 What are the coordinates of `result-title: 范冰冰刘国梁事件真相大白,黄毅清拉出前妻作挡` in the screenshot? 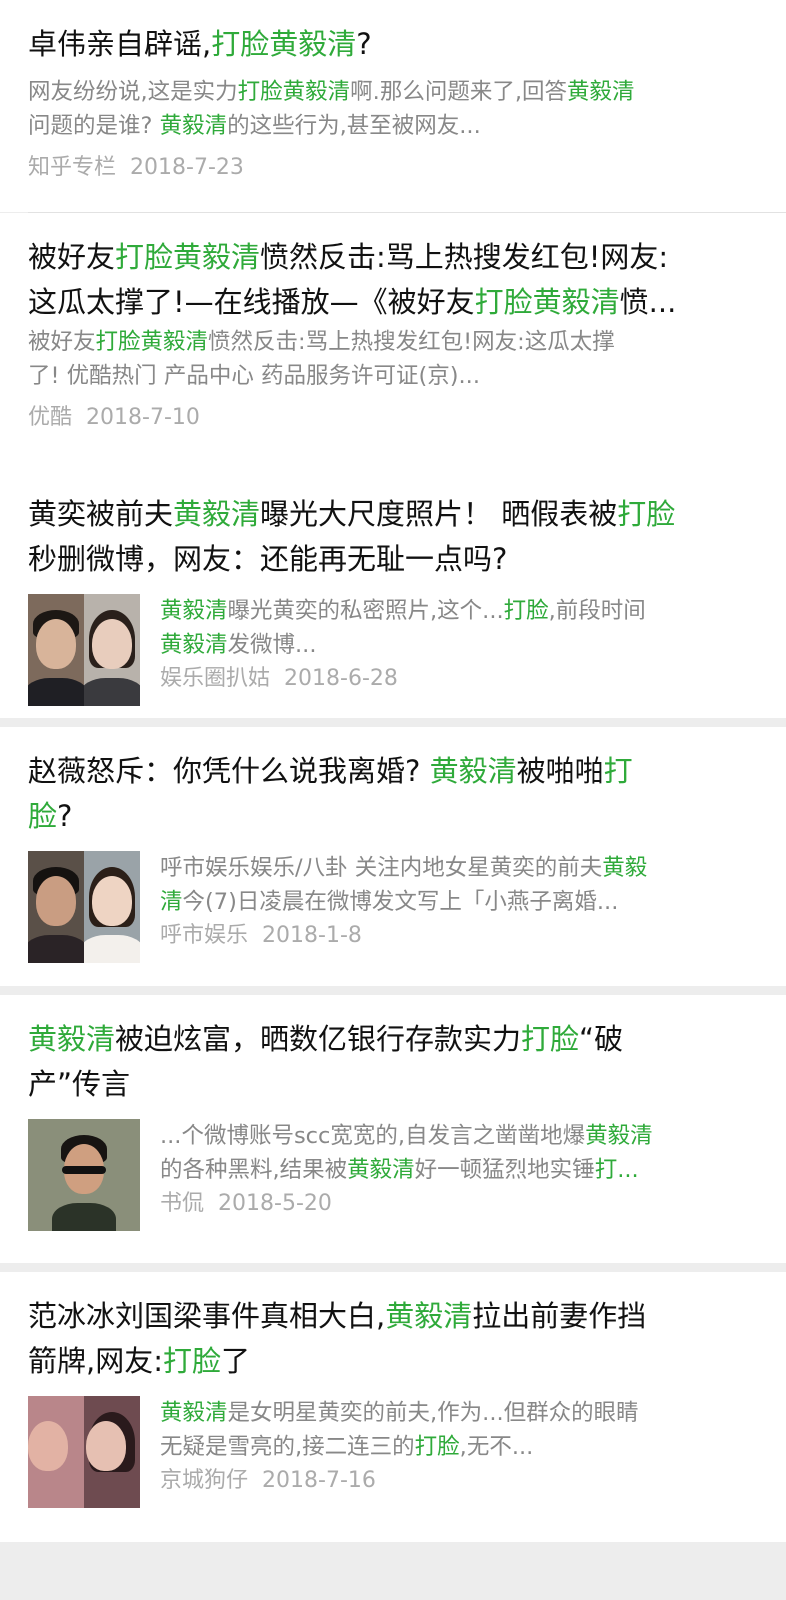 It's located at (393, 1316).